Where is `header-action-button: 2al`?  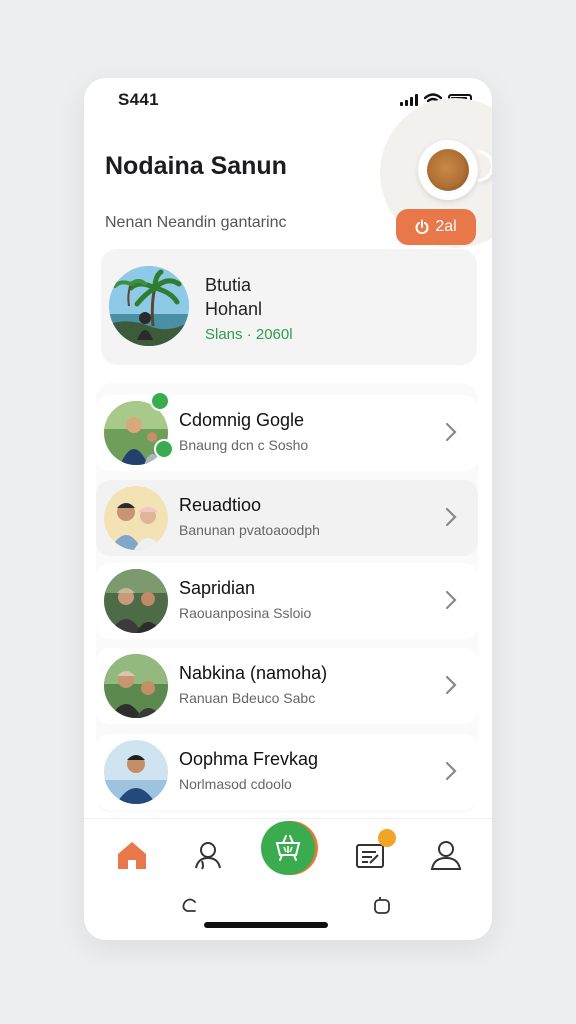 header-action-button: 2al is located at coordinates (436, 227).